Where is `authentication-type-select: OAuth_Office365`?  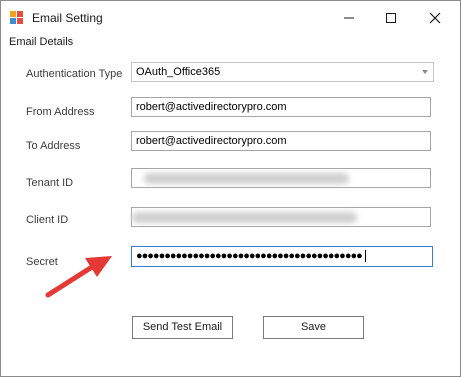
authentication-type-select: OAuth_Office365 is located at coordinates (282, 72).